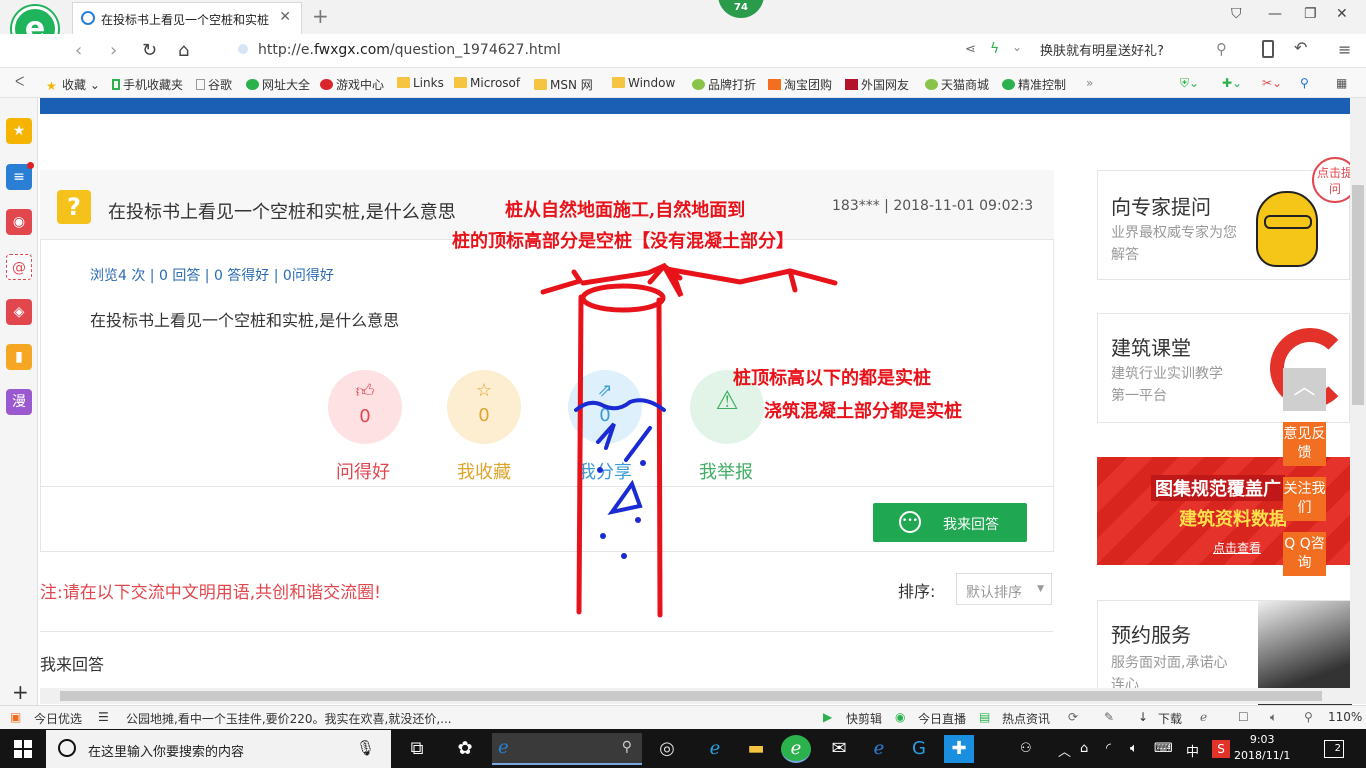  I want to click on share-button: ⇗ 0, so click(605, 407).